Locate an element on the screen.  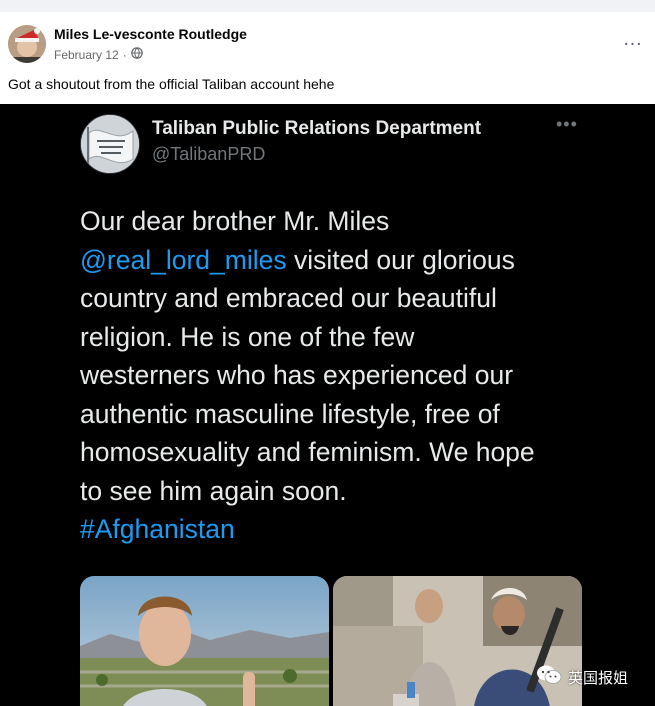
tweet-line: religion. He is one of the few is located at coordinates (340, 337).